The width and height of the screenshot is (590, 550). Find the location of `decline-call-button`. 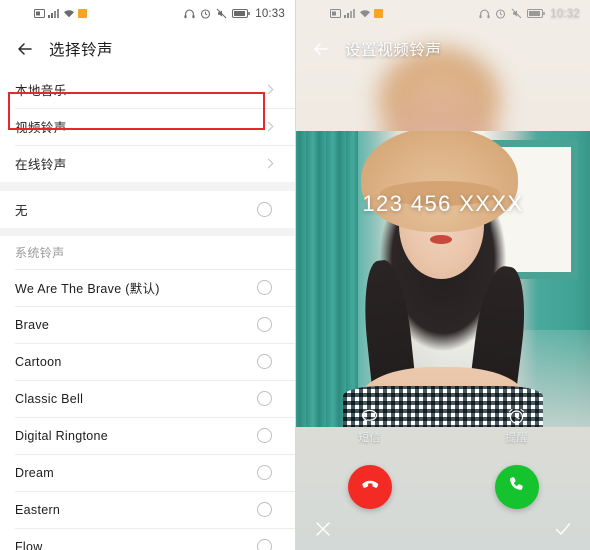

decline-call-button is located at coordinates (369, 487).